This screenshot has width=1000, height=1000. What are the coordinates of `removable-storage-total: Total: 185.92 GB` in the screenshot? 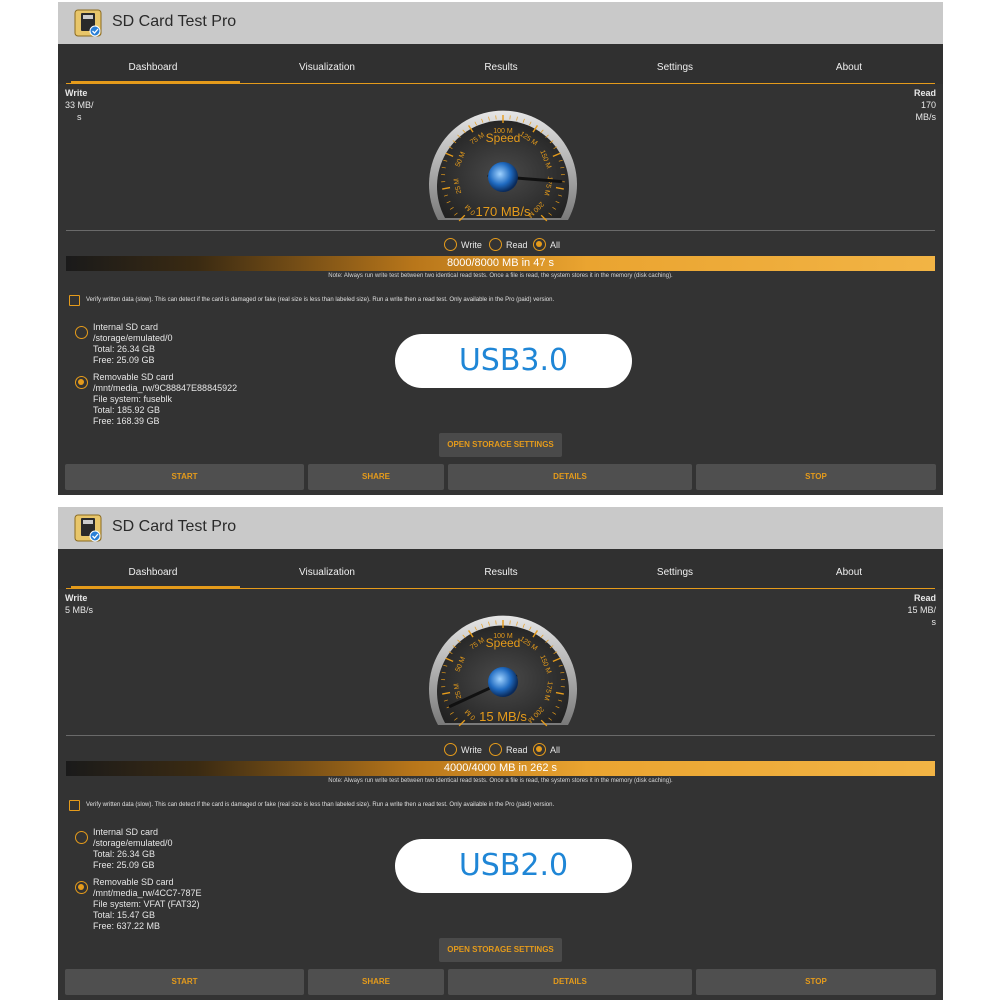 It's located at (127, 410).